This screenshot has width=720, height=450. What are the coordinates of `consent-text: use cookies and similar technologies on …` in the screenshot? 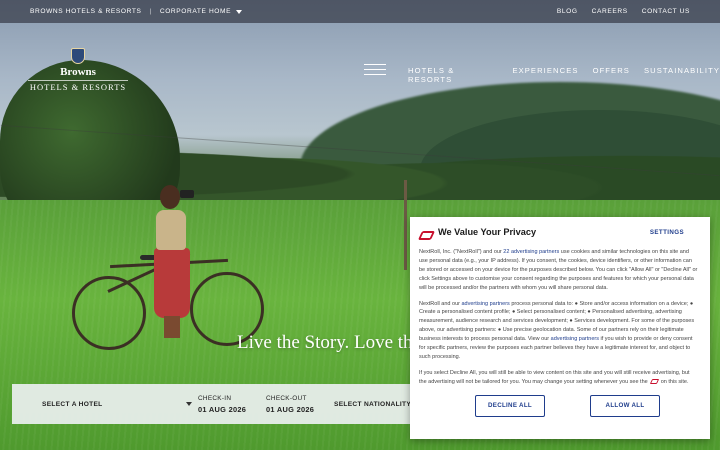 It's located at (558, 270).